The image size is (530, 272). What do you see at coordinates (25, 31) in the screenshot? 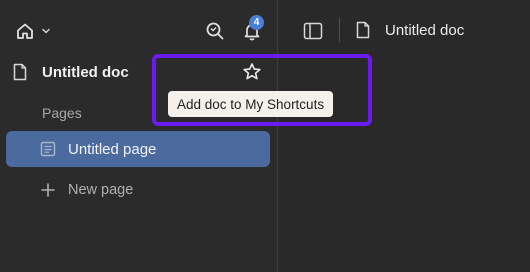
I see `home-icon` at bounding box center [25, 31].